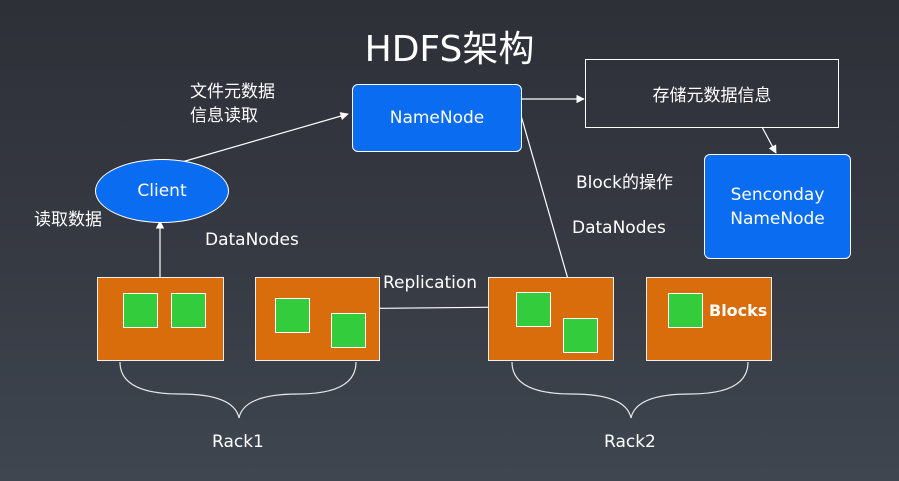 The width and height of the screenshot is (899, 481). What do you see at coordinates (630, 442) in the screenshot?
I see `rack2-label: Rack2` at bounding box center [630, 442].